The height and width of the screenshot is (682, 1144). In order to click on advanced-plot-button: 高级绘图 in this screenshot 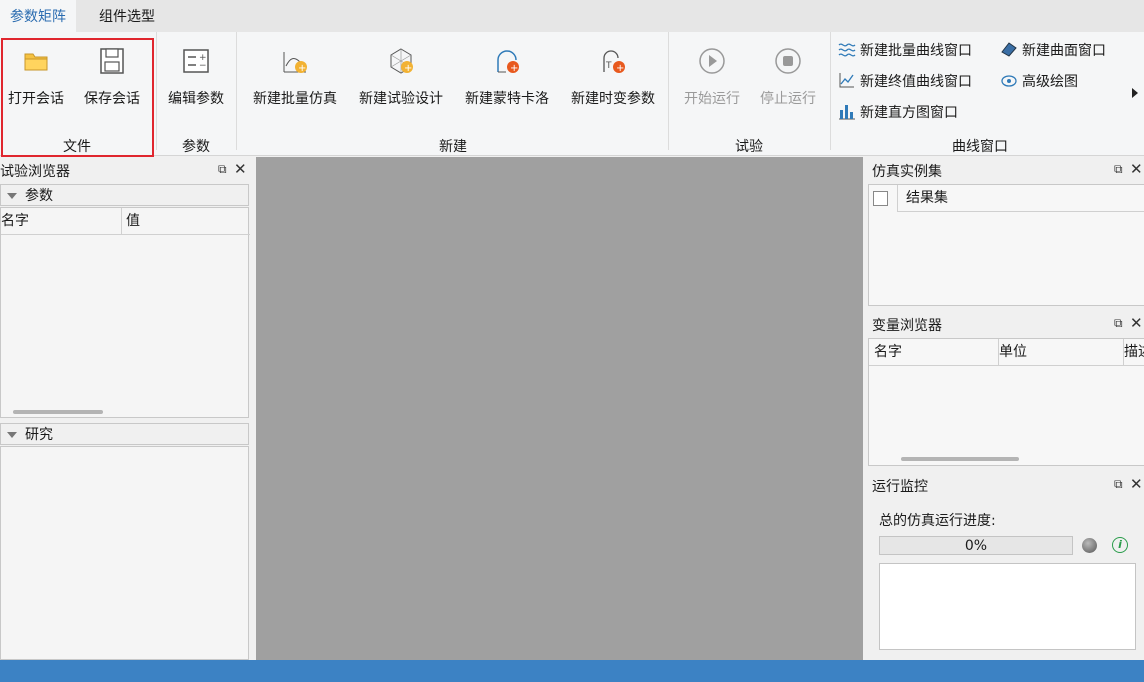, I will do `click(1039, 82)`.